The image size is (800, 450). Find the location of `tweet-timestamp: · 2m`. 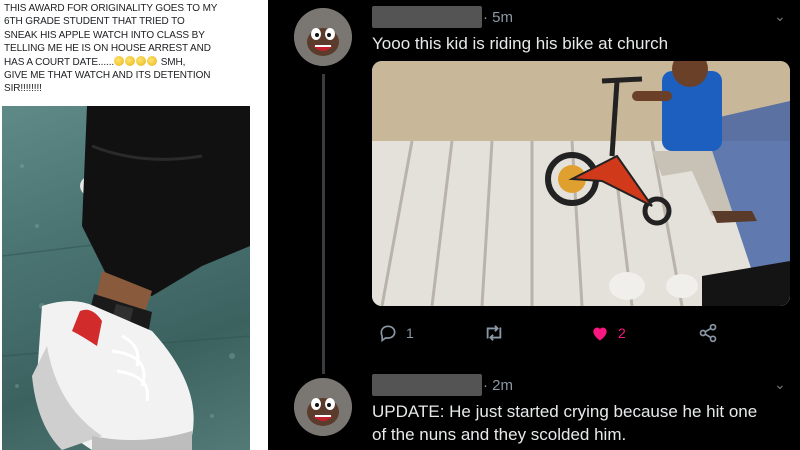

tweet-timestamp: · 2m is located at coordinates (498, 385).